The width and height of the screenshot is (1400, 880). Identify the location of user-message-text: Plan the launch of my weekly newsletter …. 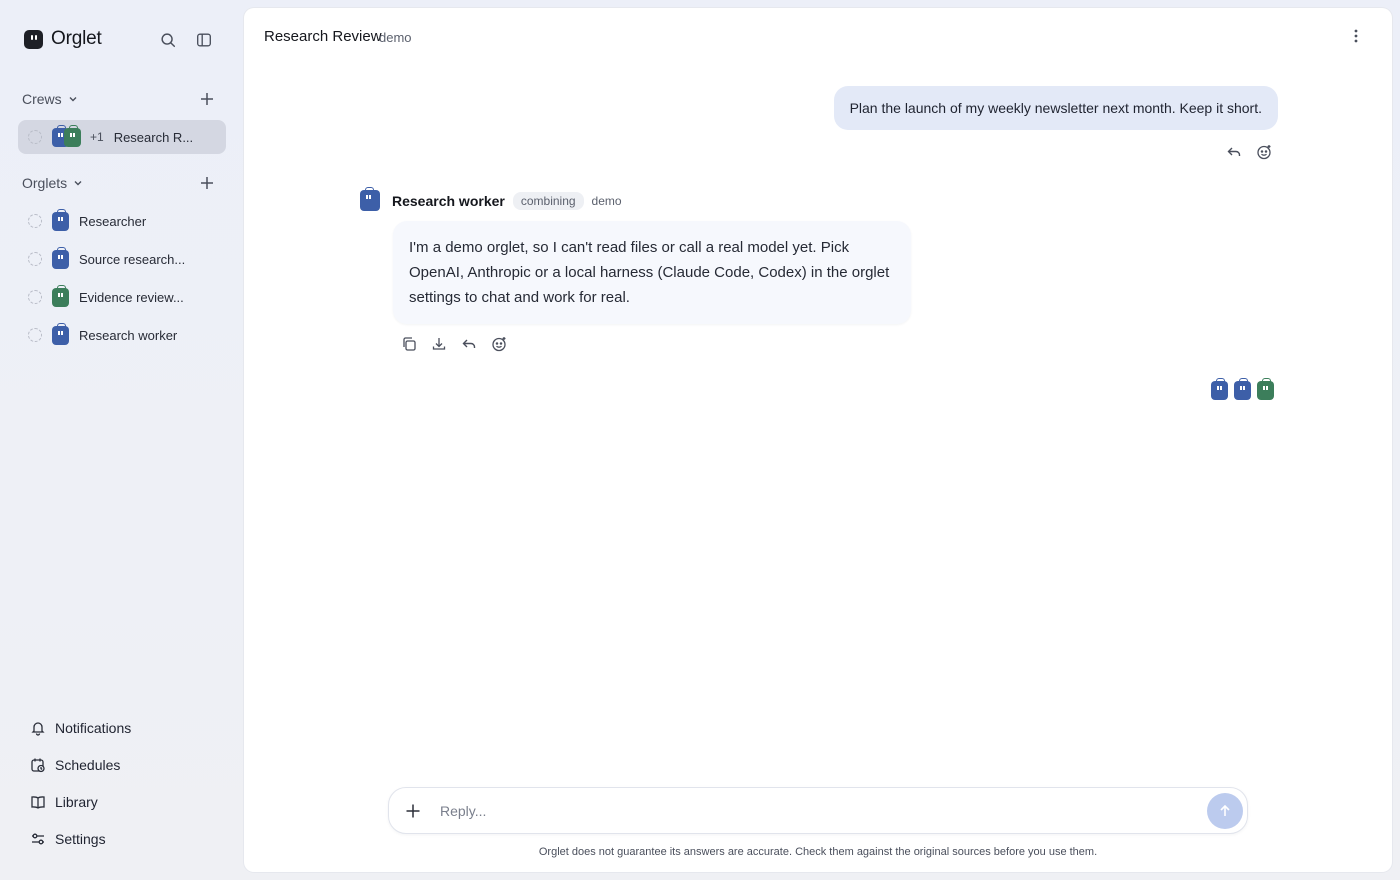
(1055, 108).